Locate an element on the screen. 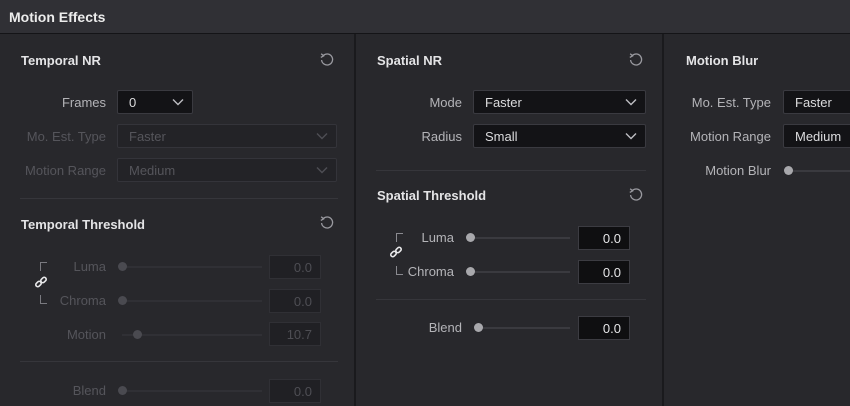 The image size is (850, 406). temporal-blend-value: 0.0 is located at coordinates (295, 391).